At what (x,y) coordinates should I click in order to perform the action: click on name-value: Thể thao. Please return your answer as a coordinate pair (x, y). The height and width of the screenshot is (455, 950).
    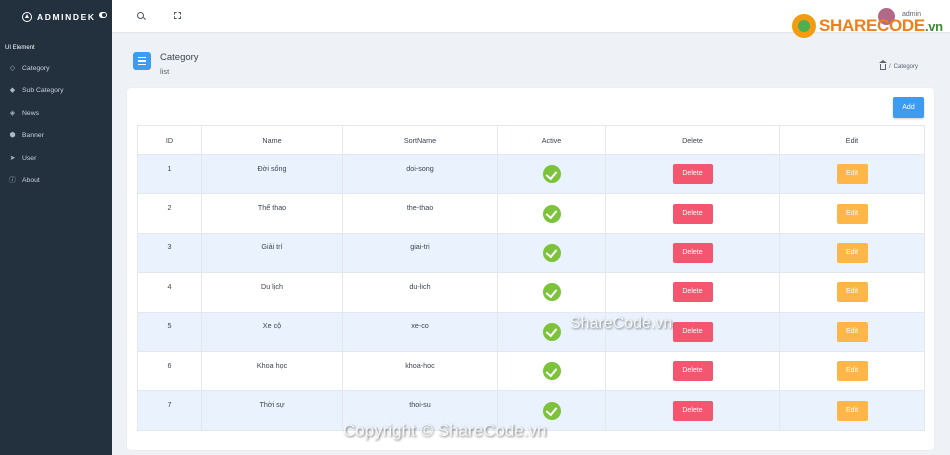
    Looking at the image, I should click on (272, 208).